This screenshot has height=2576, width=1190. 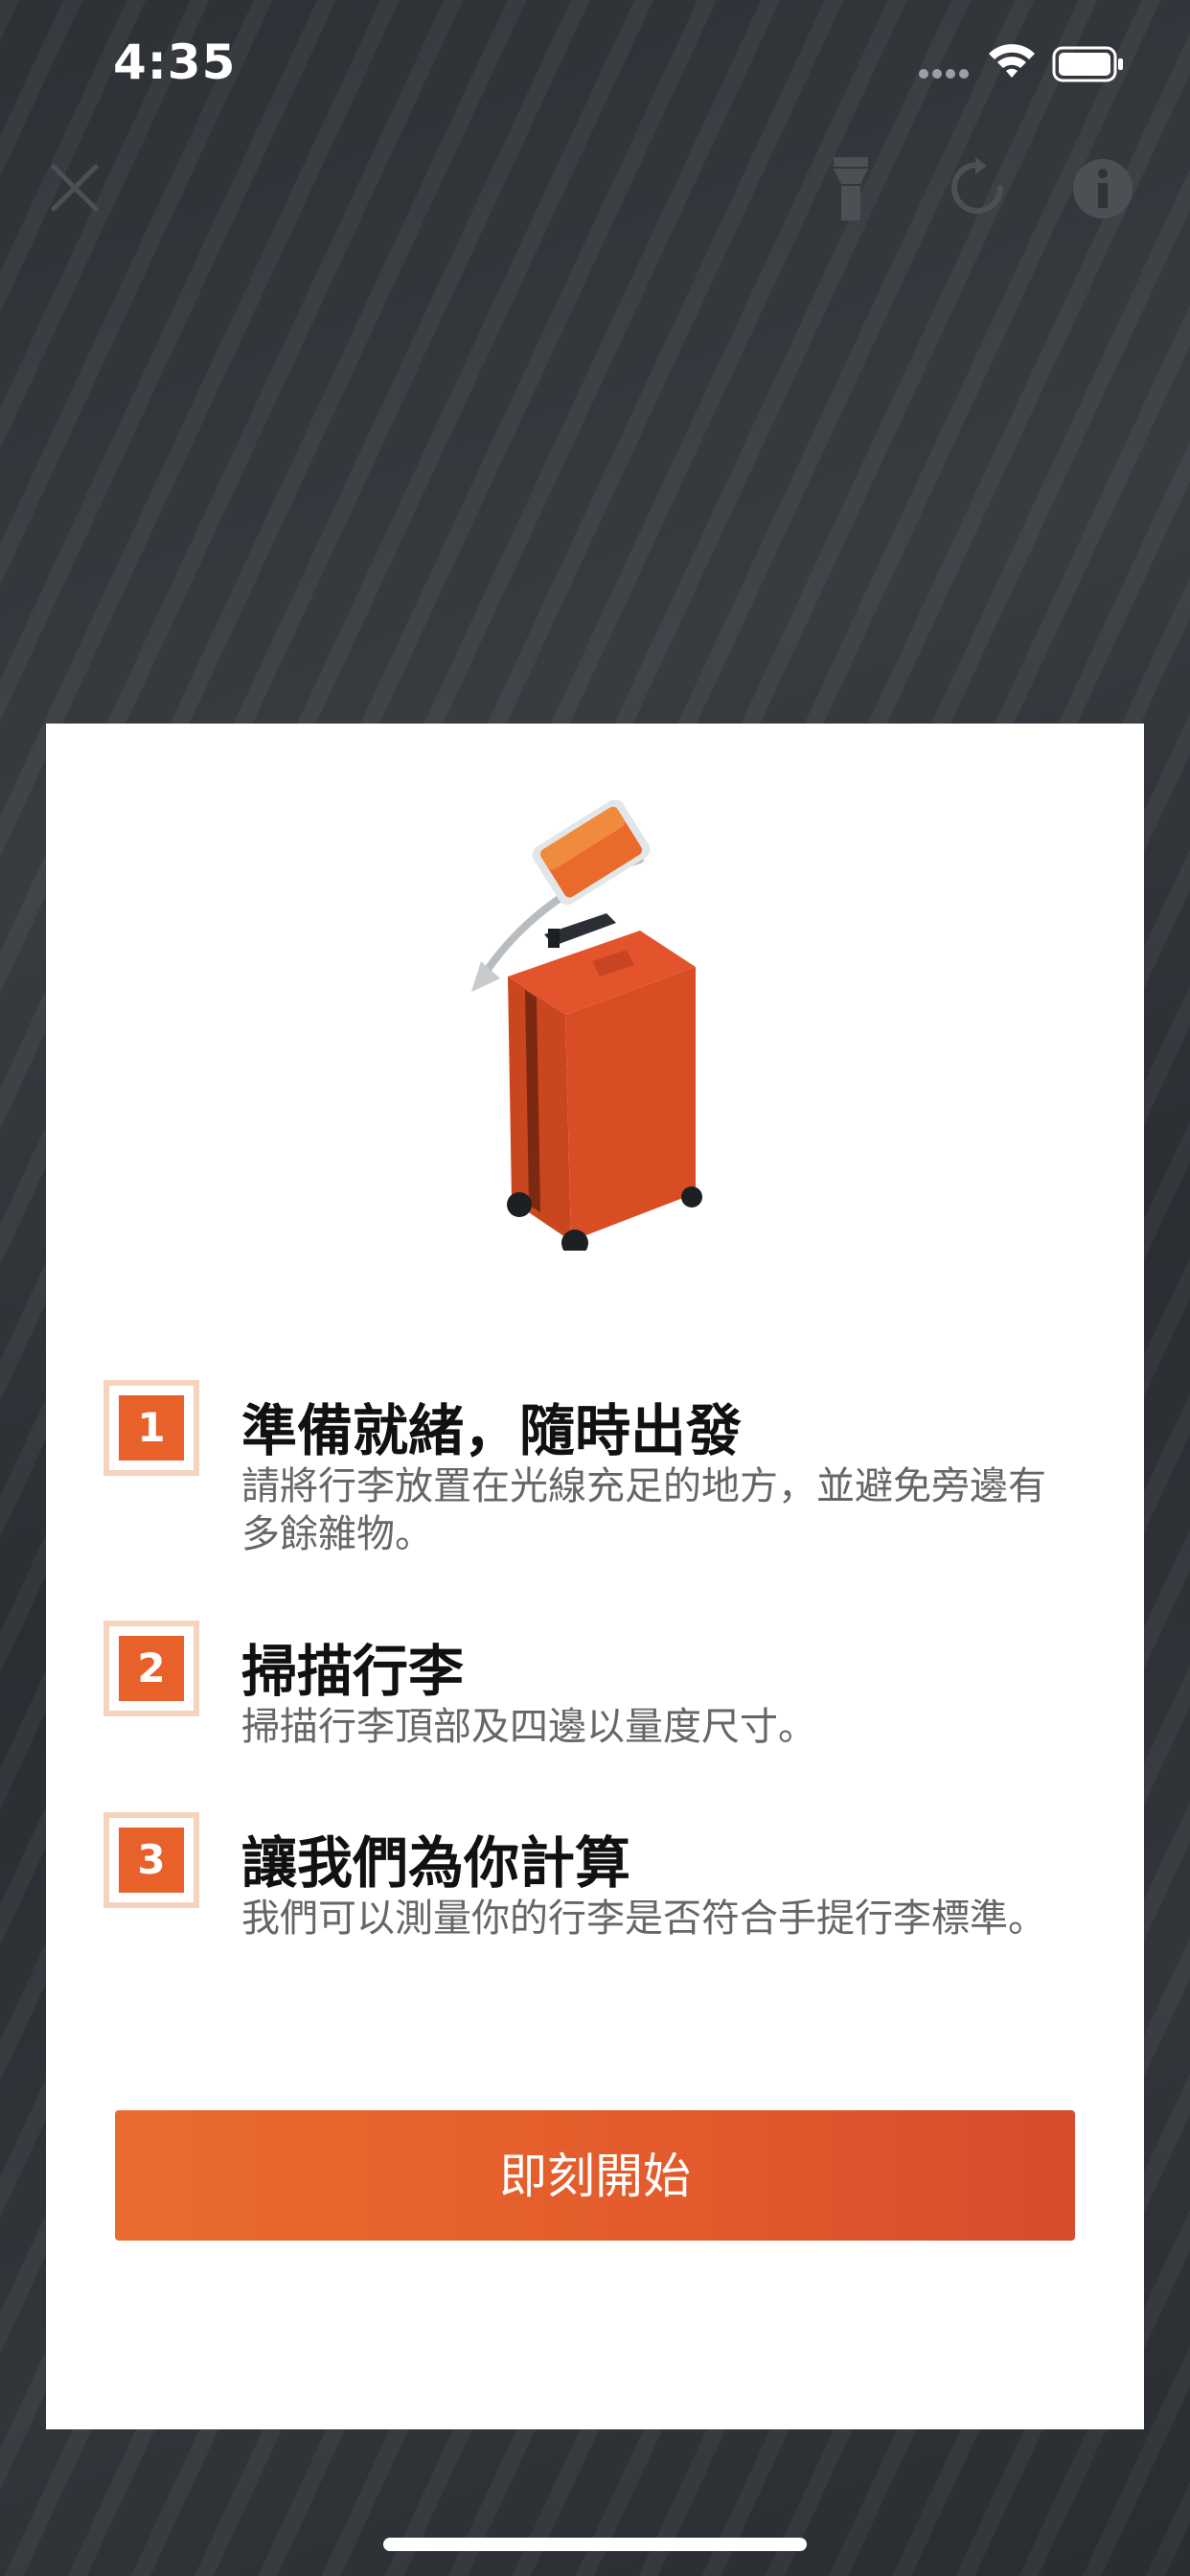 I want to click on step-description: 我們可以測量你的行李是否符合手提行李標準。, so click(x=643, y=1919).